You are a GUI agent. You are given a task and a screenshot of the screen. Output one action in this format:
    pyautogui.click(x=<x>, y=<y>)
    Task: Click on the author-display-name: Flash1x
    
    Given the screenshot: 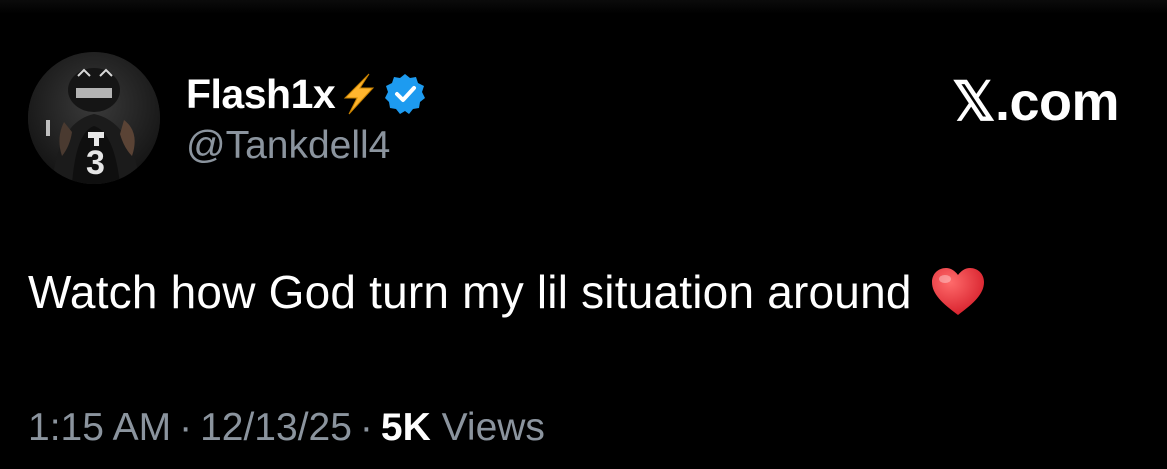 What is the action you would take?
    pyautogui.click(x=261, y=94)
    